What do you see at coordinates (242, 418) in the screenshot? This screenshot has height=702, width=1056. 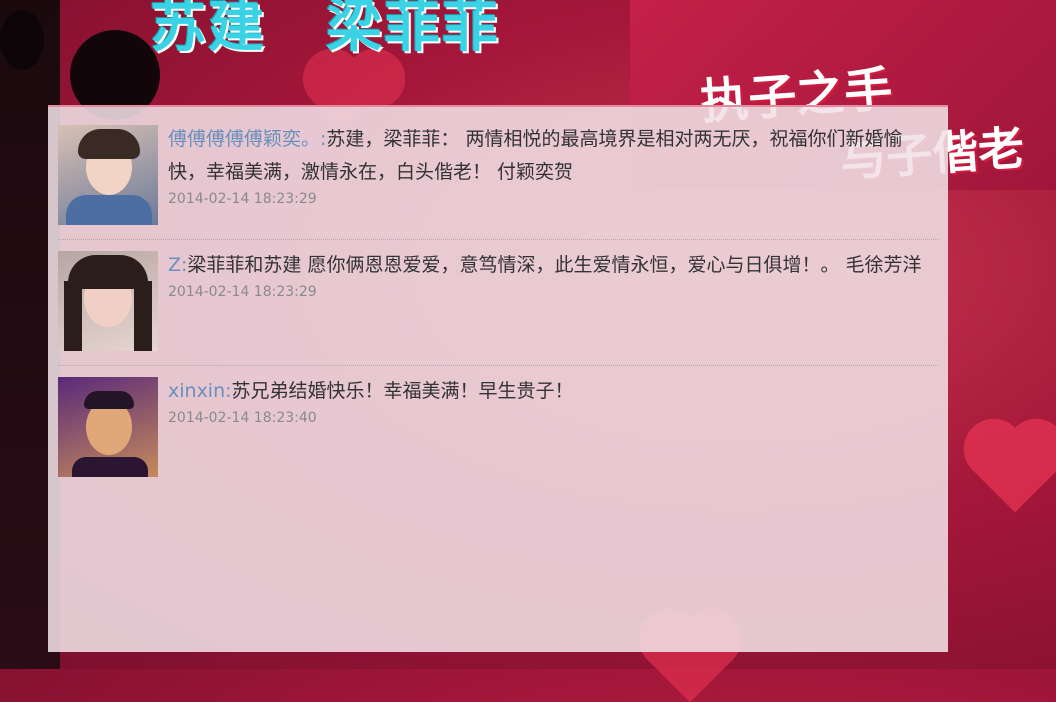 I see `comment-timestamp: 2014-02-14 18:23:40` at bounding box center [242, 418].